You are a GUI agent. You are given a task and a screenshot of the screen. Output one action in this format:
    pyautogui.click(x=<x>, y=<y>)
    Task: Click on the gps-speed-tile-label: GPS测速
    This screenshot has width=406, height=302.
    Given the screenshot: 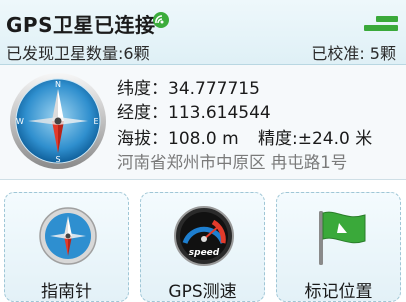 What is the action you would take?
    pyautogui.click(x=202, y=292)
    